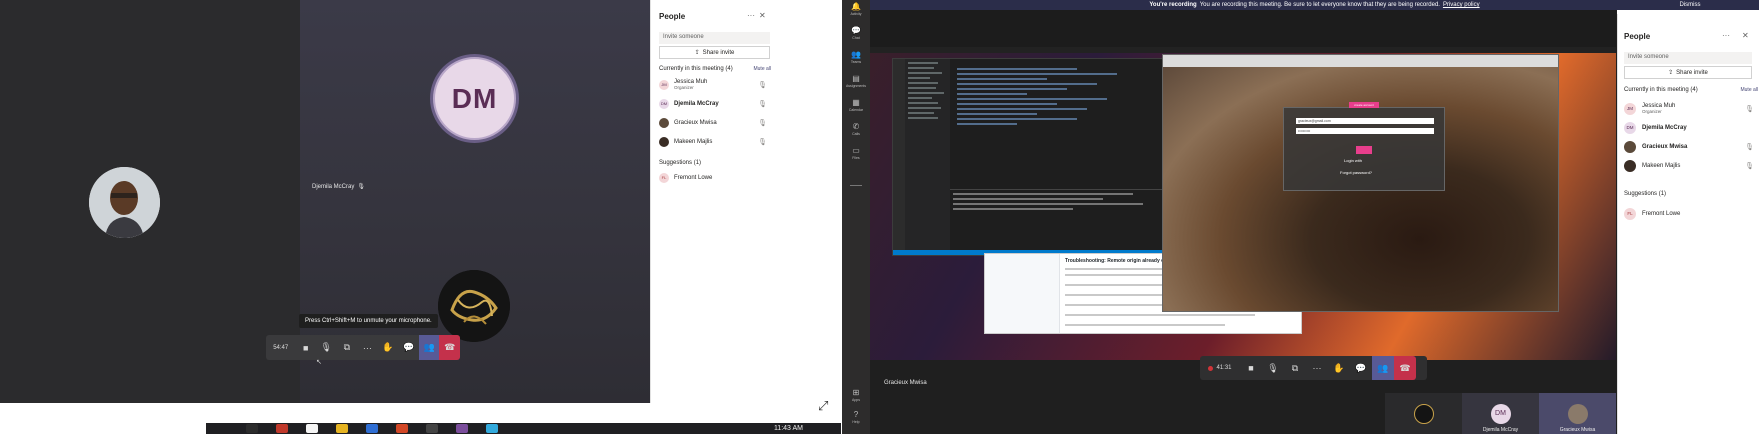 Image resolution: width=1759 pixels, height=434 pixels. Describe the element at coordinates (856, 153) in the screenshot. I see `rail-item-files: ▭ Files` at that location.